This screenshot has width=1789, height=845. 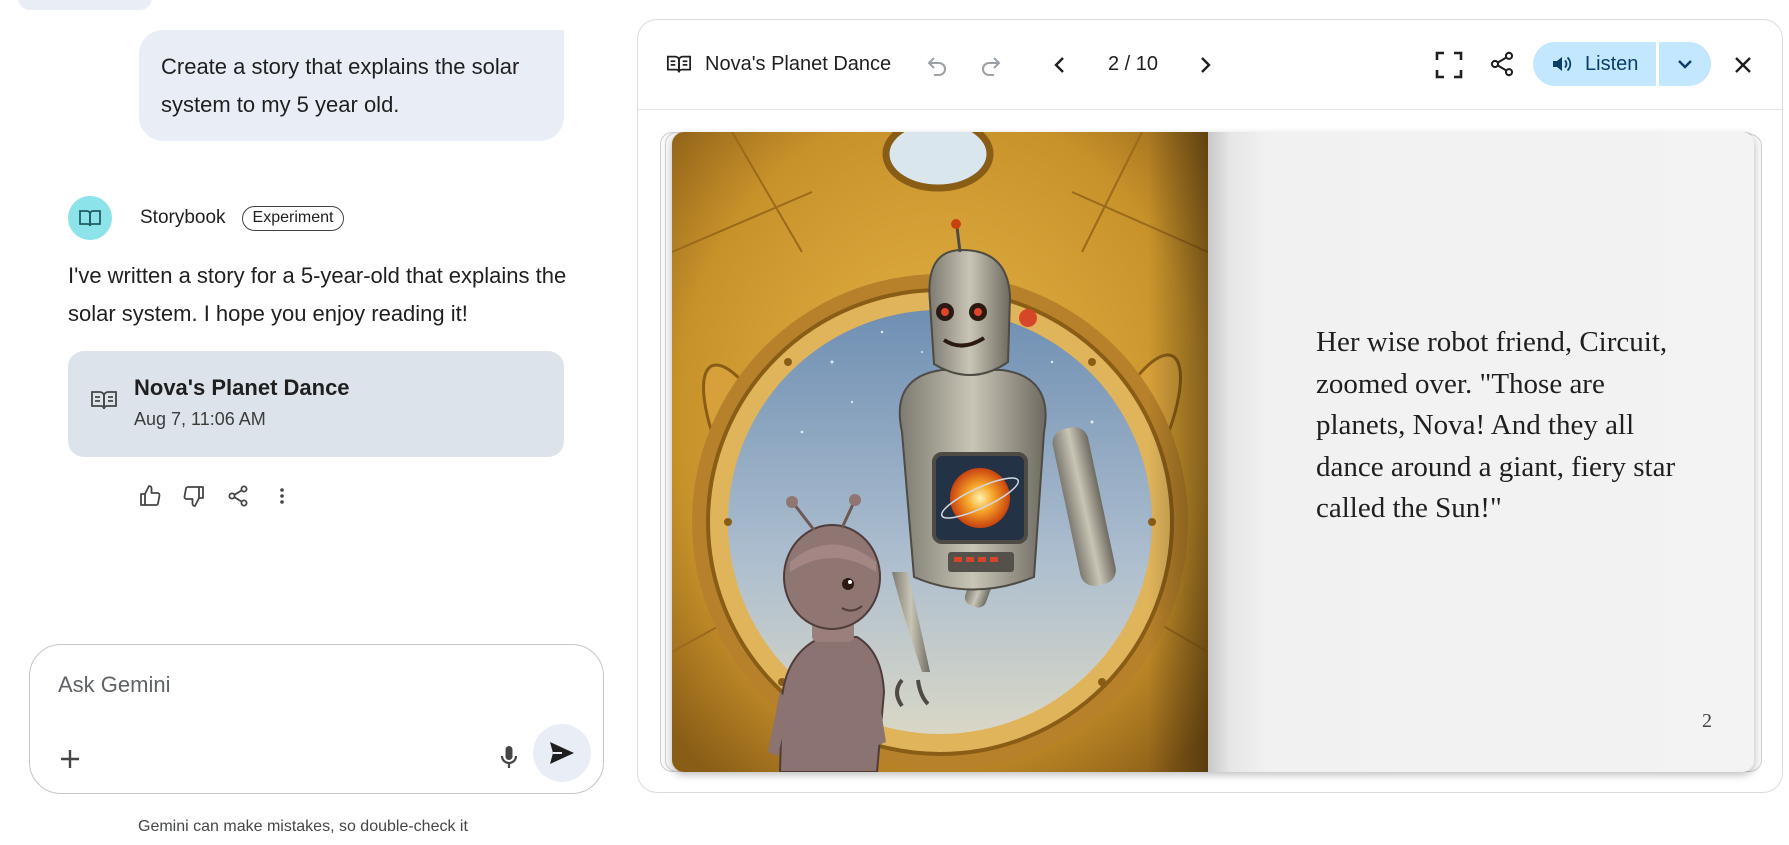 I want to click on undo-icon, so click(x=937, y=65).